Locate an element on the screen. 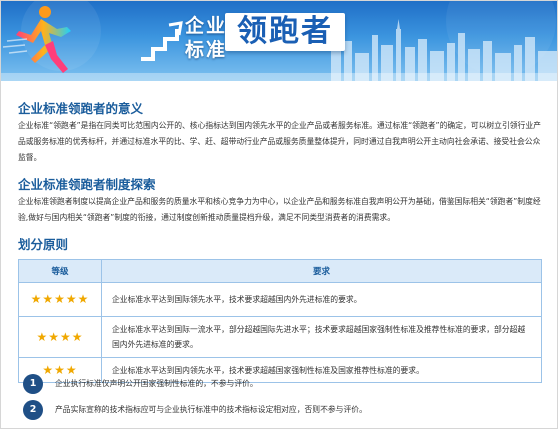 The height and width of the screenshot is (429, 558). banner-title: 领跑者 is located at coordinates (285, 32).